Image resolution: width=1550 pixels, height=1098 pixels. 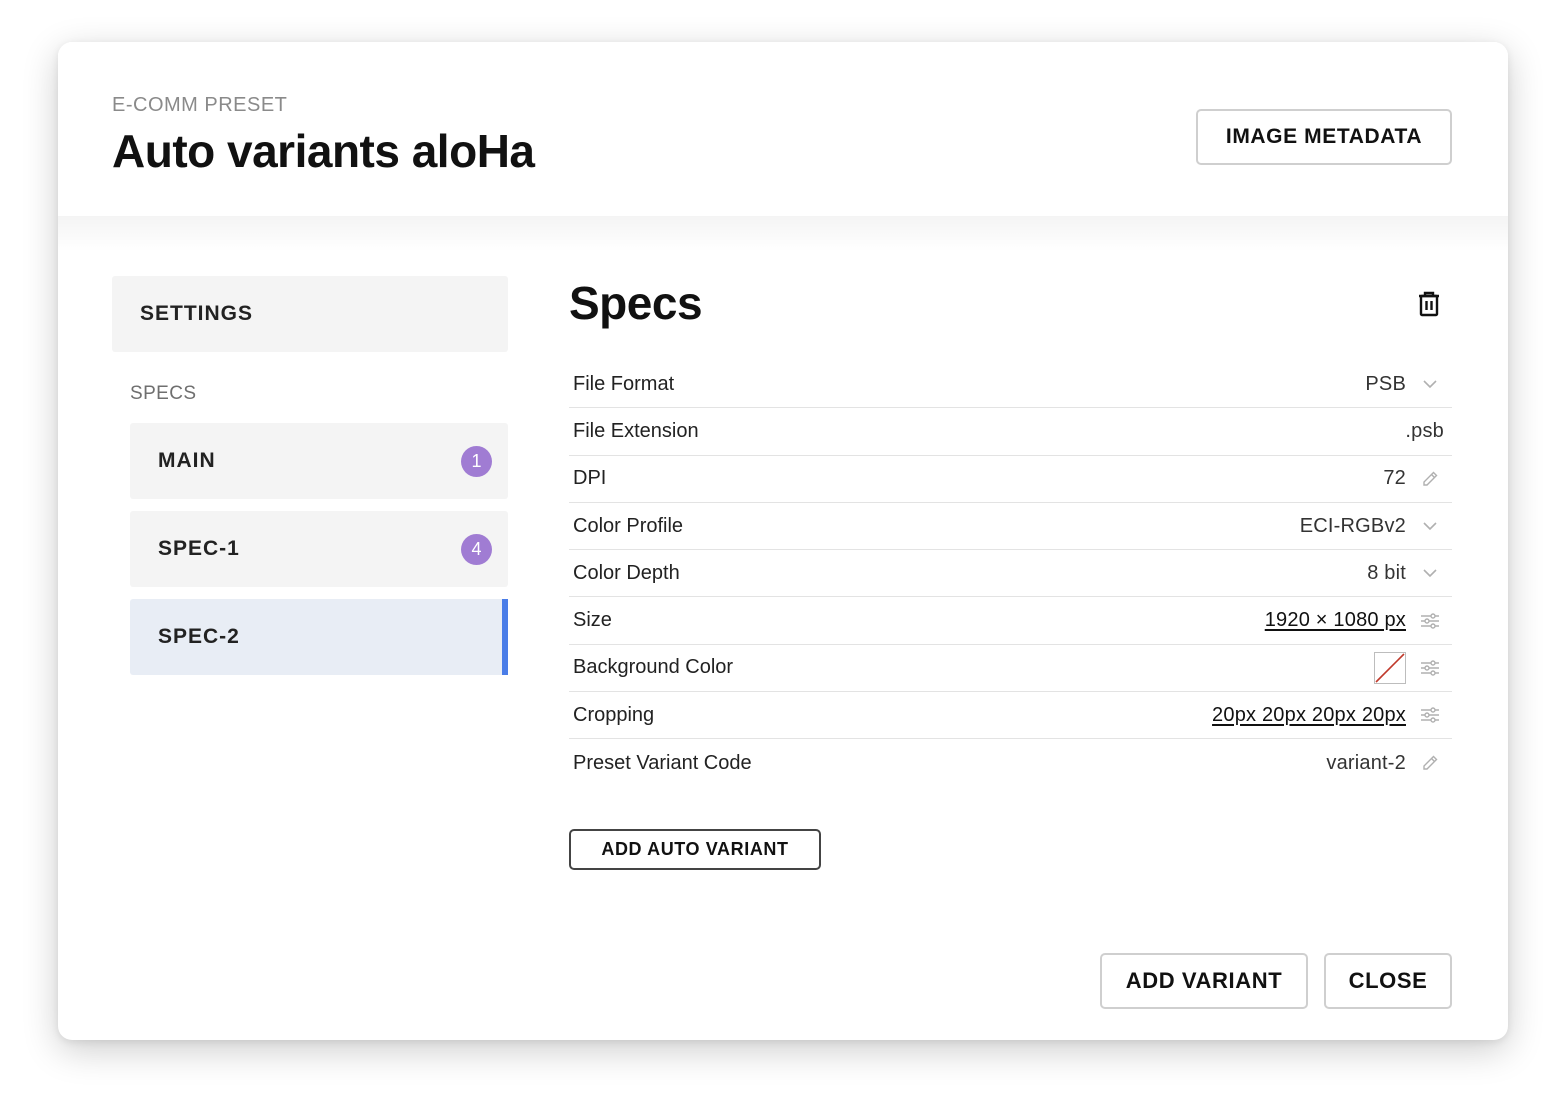 What do you see at coordinates (1010, 716) in the screenshot?
I see `spec-row-cropping: Cropping 20px 20px 20px 20px` at bounding box center [1010, 716].